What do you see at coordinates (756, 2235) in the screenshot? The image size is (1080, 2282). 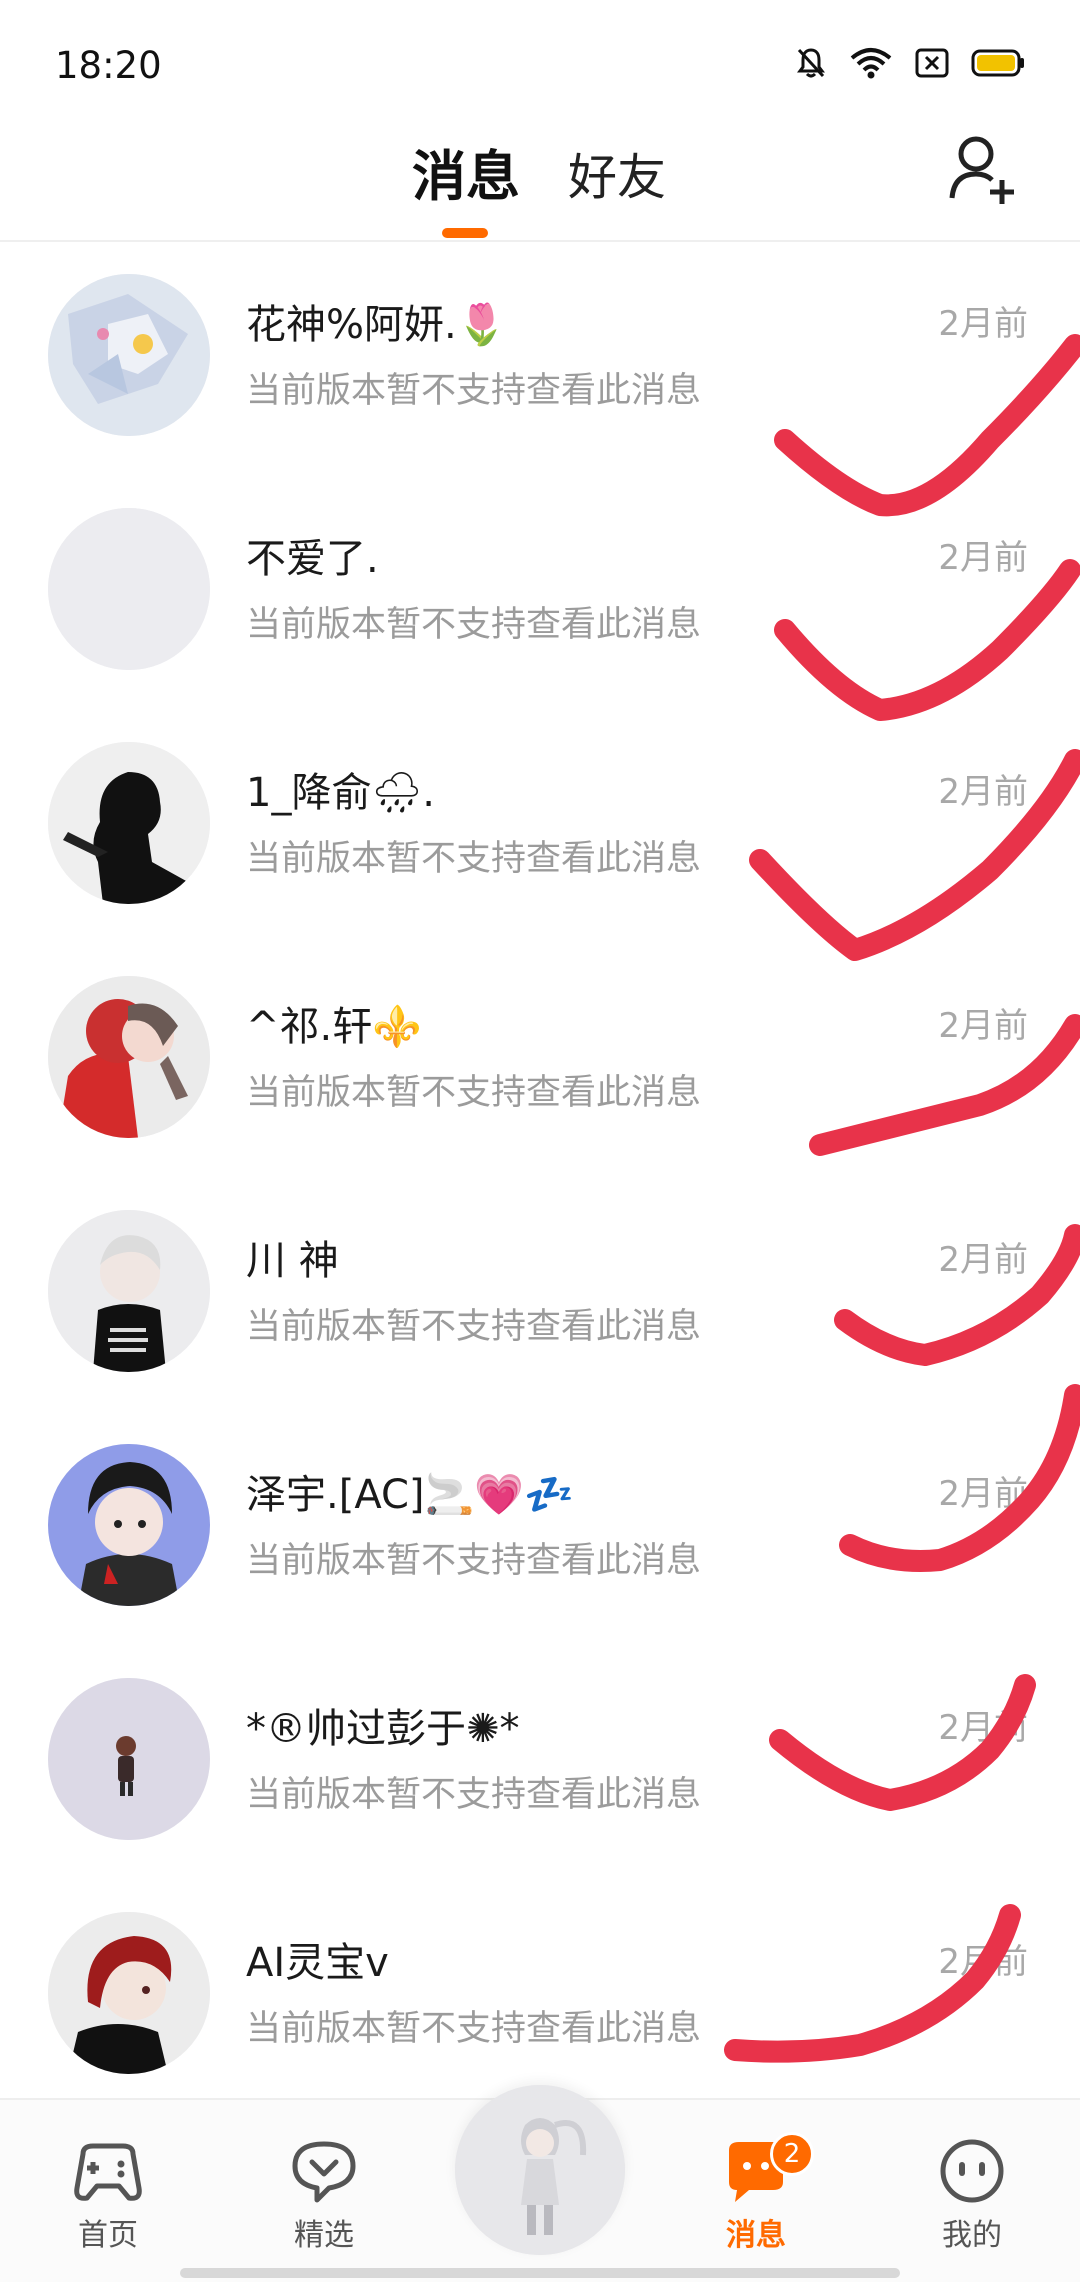 I see `nav-label: 消息` at bounding box center [756, 2235].